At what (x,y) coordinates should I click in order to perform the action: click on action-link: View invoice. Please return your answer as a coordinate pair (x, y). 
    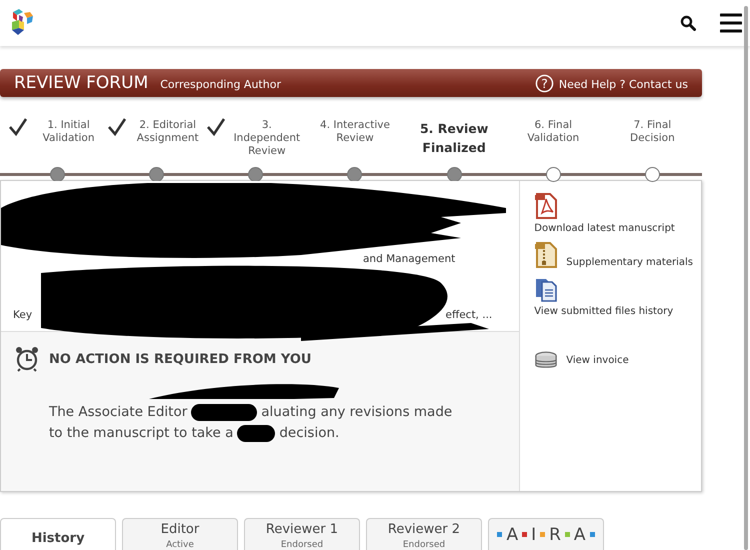
    Looking at the image, I should click on (597, 360).